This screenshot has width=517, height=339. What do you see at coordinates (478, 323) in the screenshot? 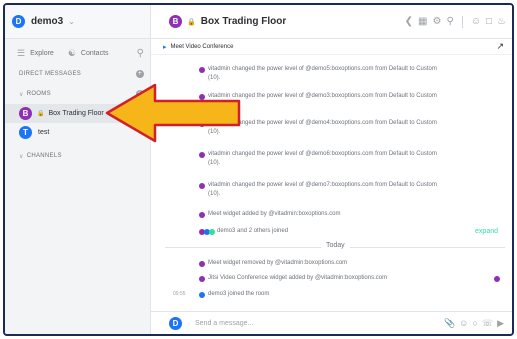
I see `composer-actions: 📎 ☺ ○ ☏ ▶` at bounding box center [478, 323].